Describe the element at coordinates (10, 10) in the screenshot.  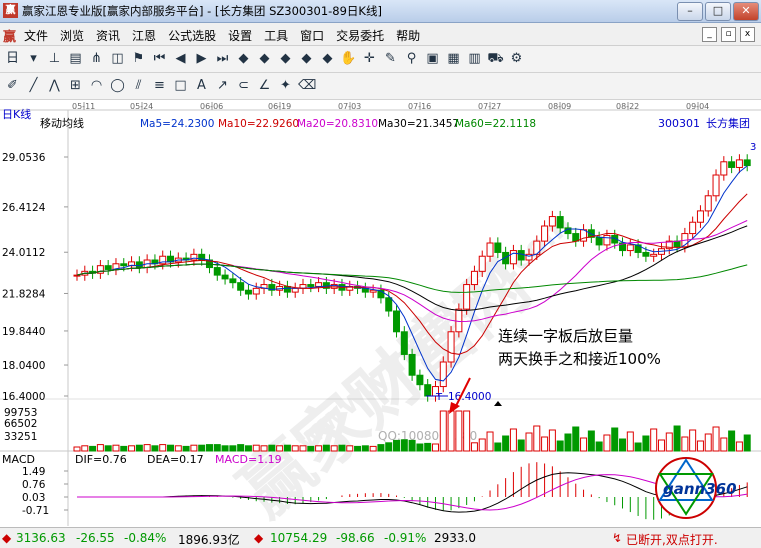
I see `app-icon: 赢` at that location.